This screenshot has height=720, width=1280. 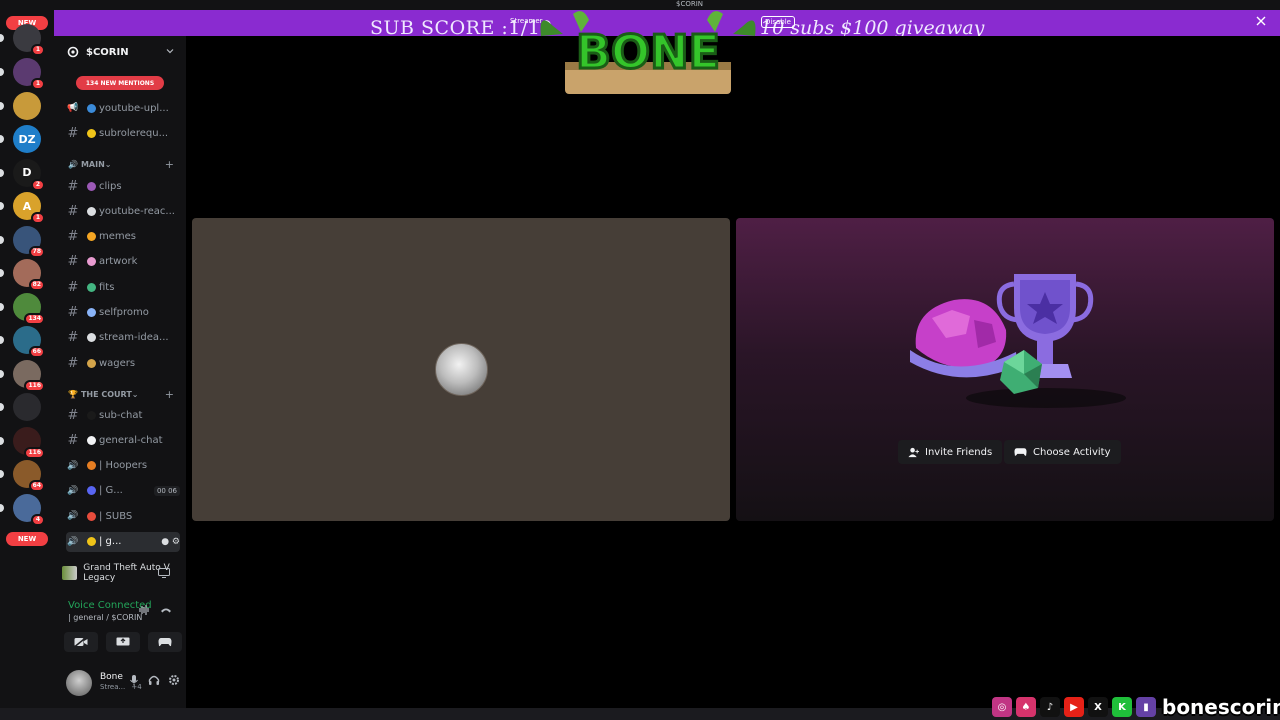 What do you see at coordinates (166, 490) in the screenshot?
I see `voice-user-count: 00 06` at bounding box center [166, 490].